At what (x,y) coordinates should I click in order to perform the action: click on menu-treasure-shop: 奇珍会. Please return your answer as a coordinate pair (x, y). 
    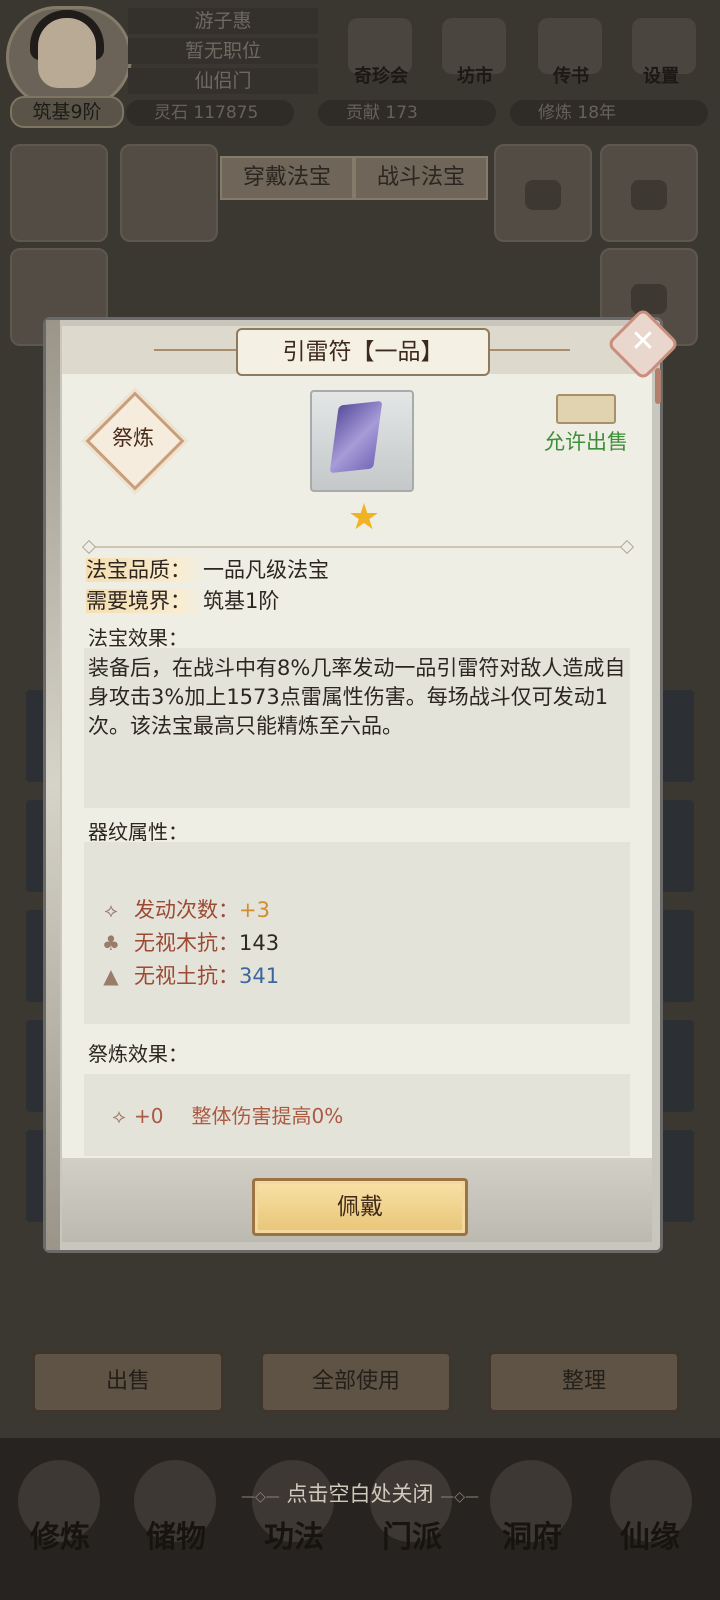
    Looking at the image, I should click on (381, 75).